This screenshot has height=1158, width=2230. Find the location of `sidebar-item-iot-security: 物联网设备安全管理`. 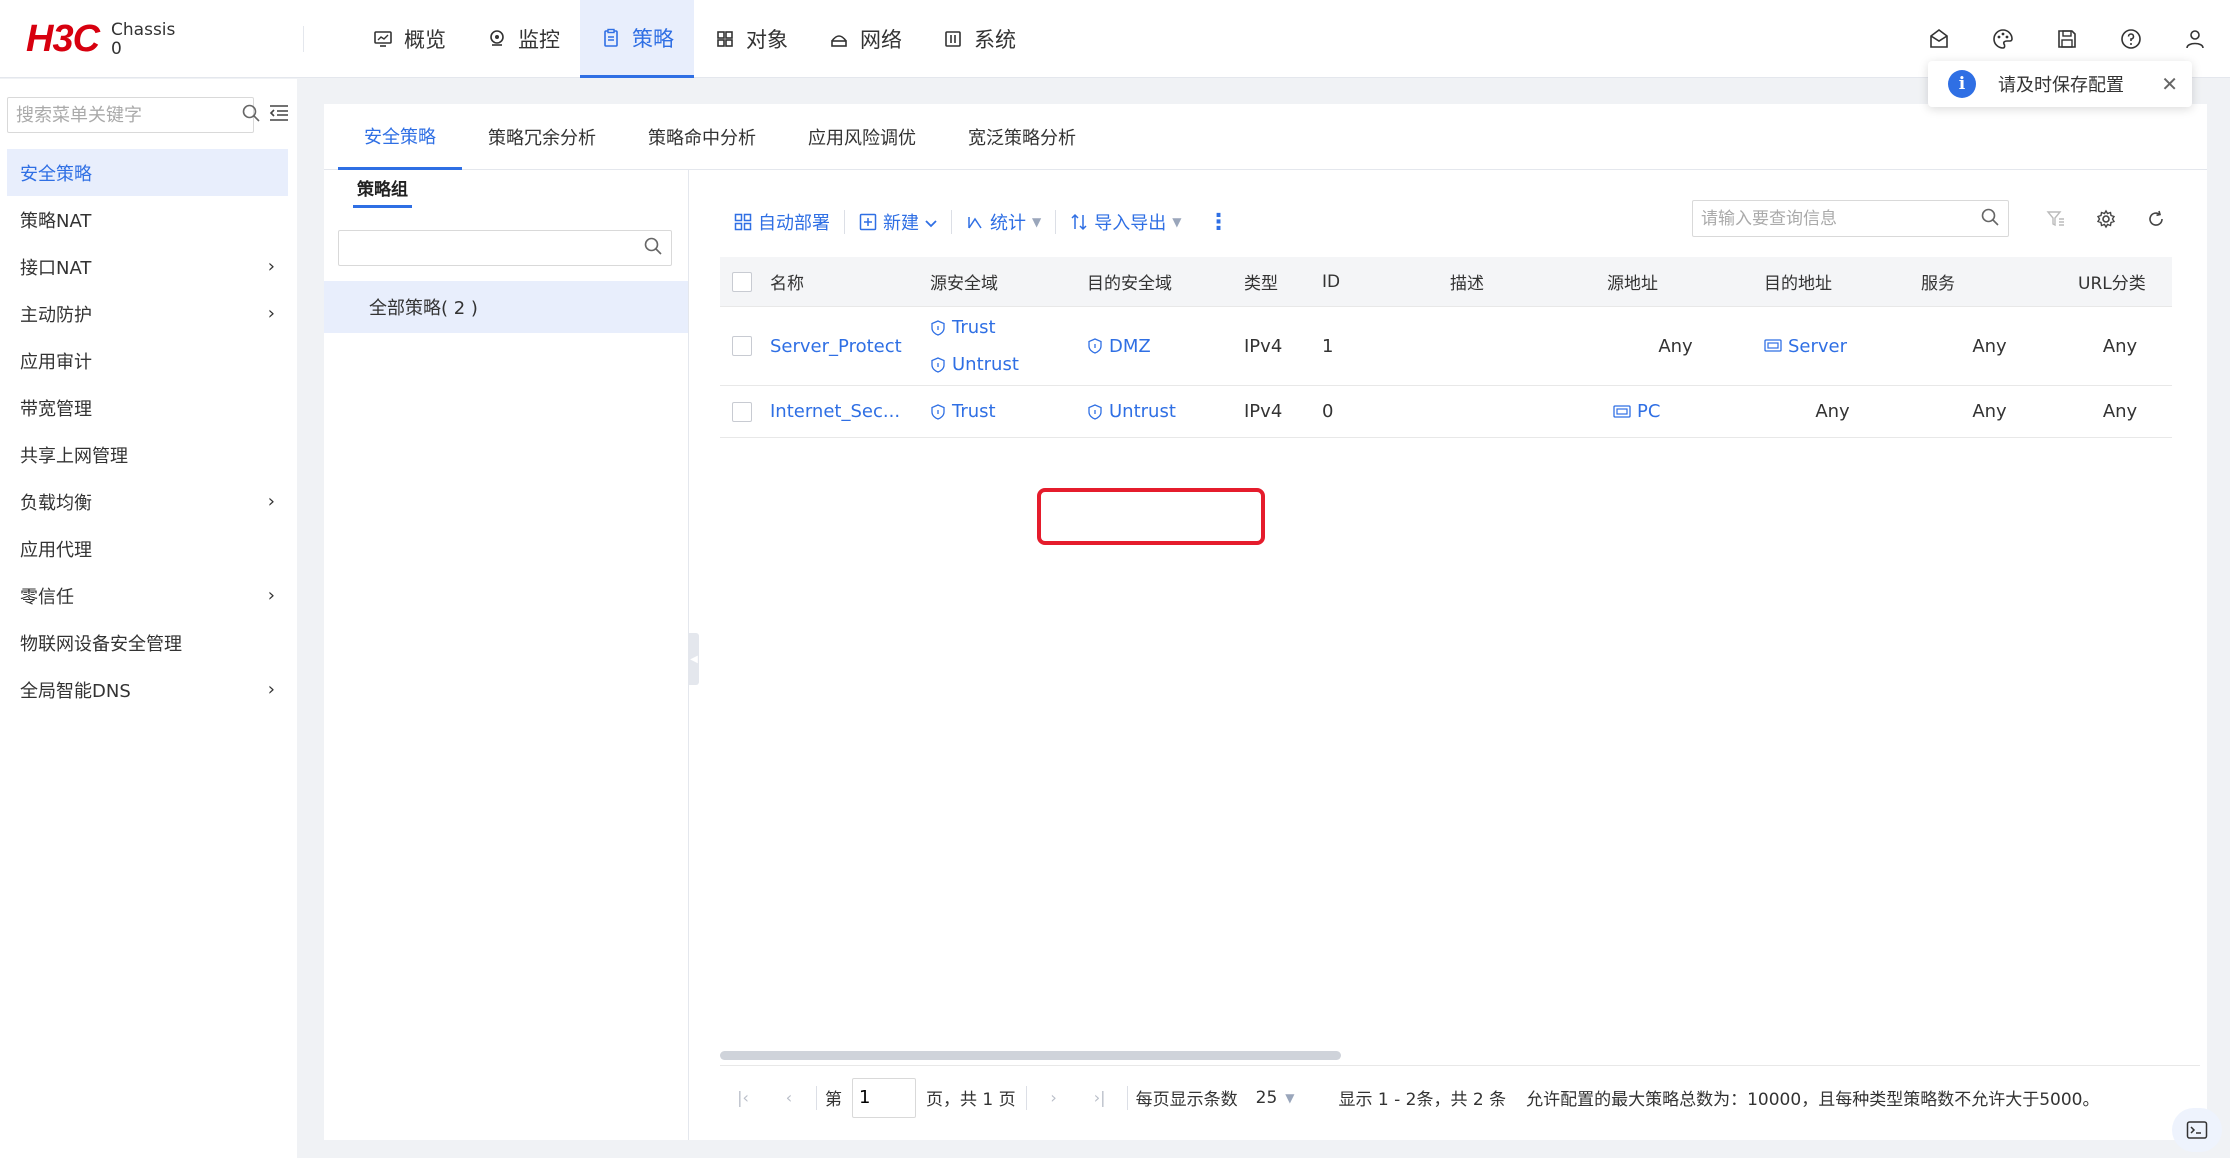

sidebar-item-iot-security: 物联网设备安全管理 is located at coordinates (147, 642).